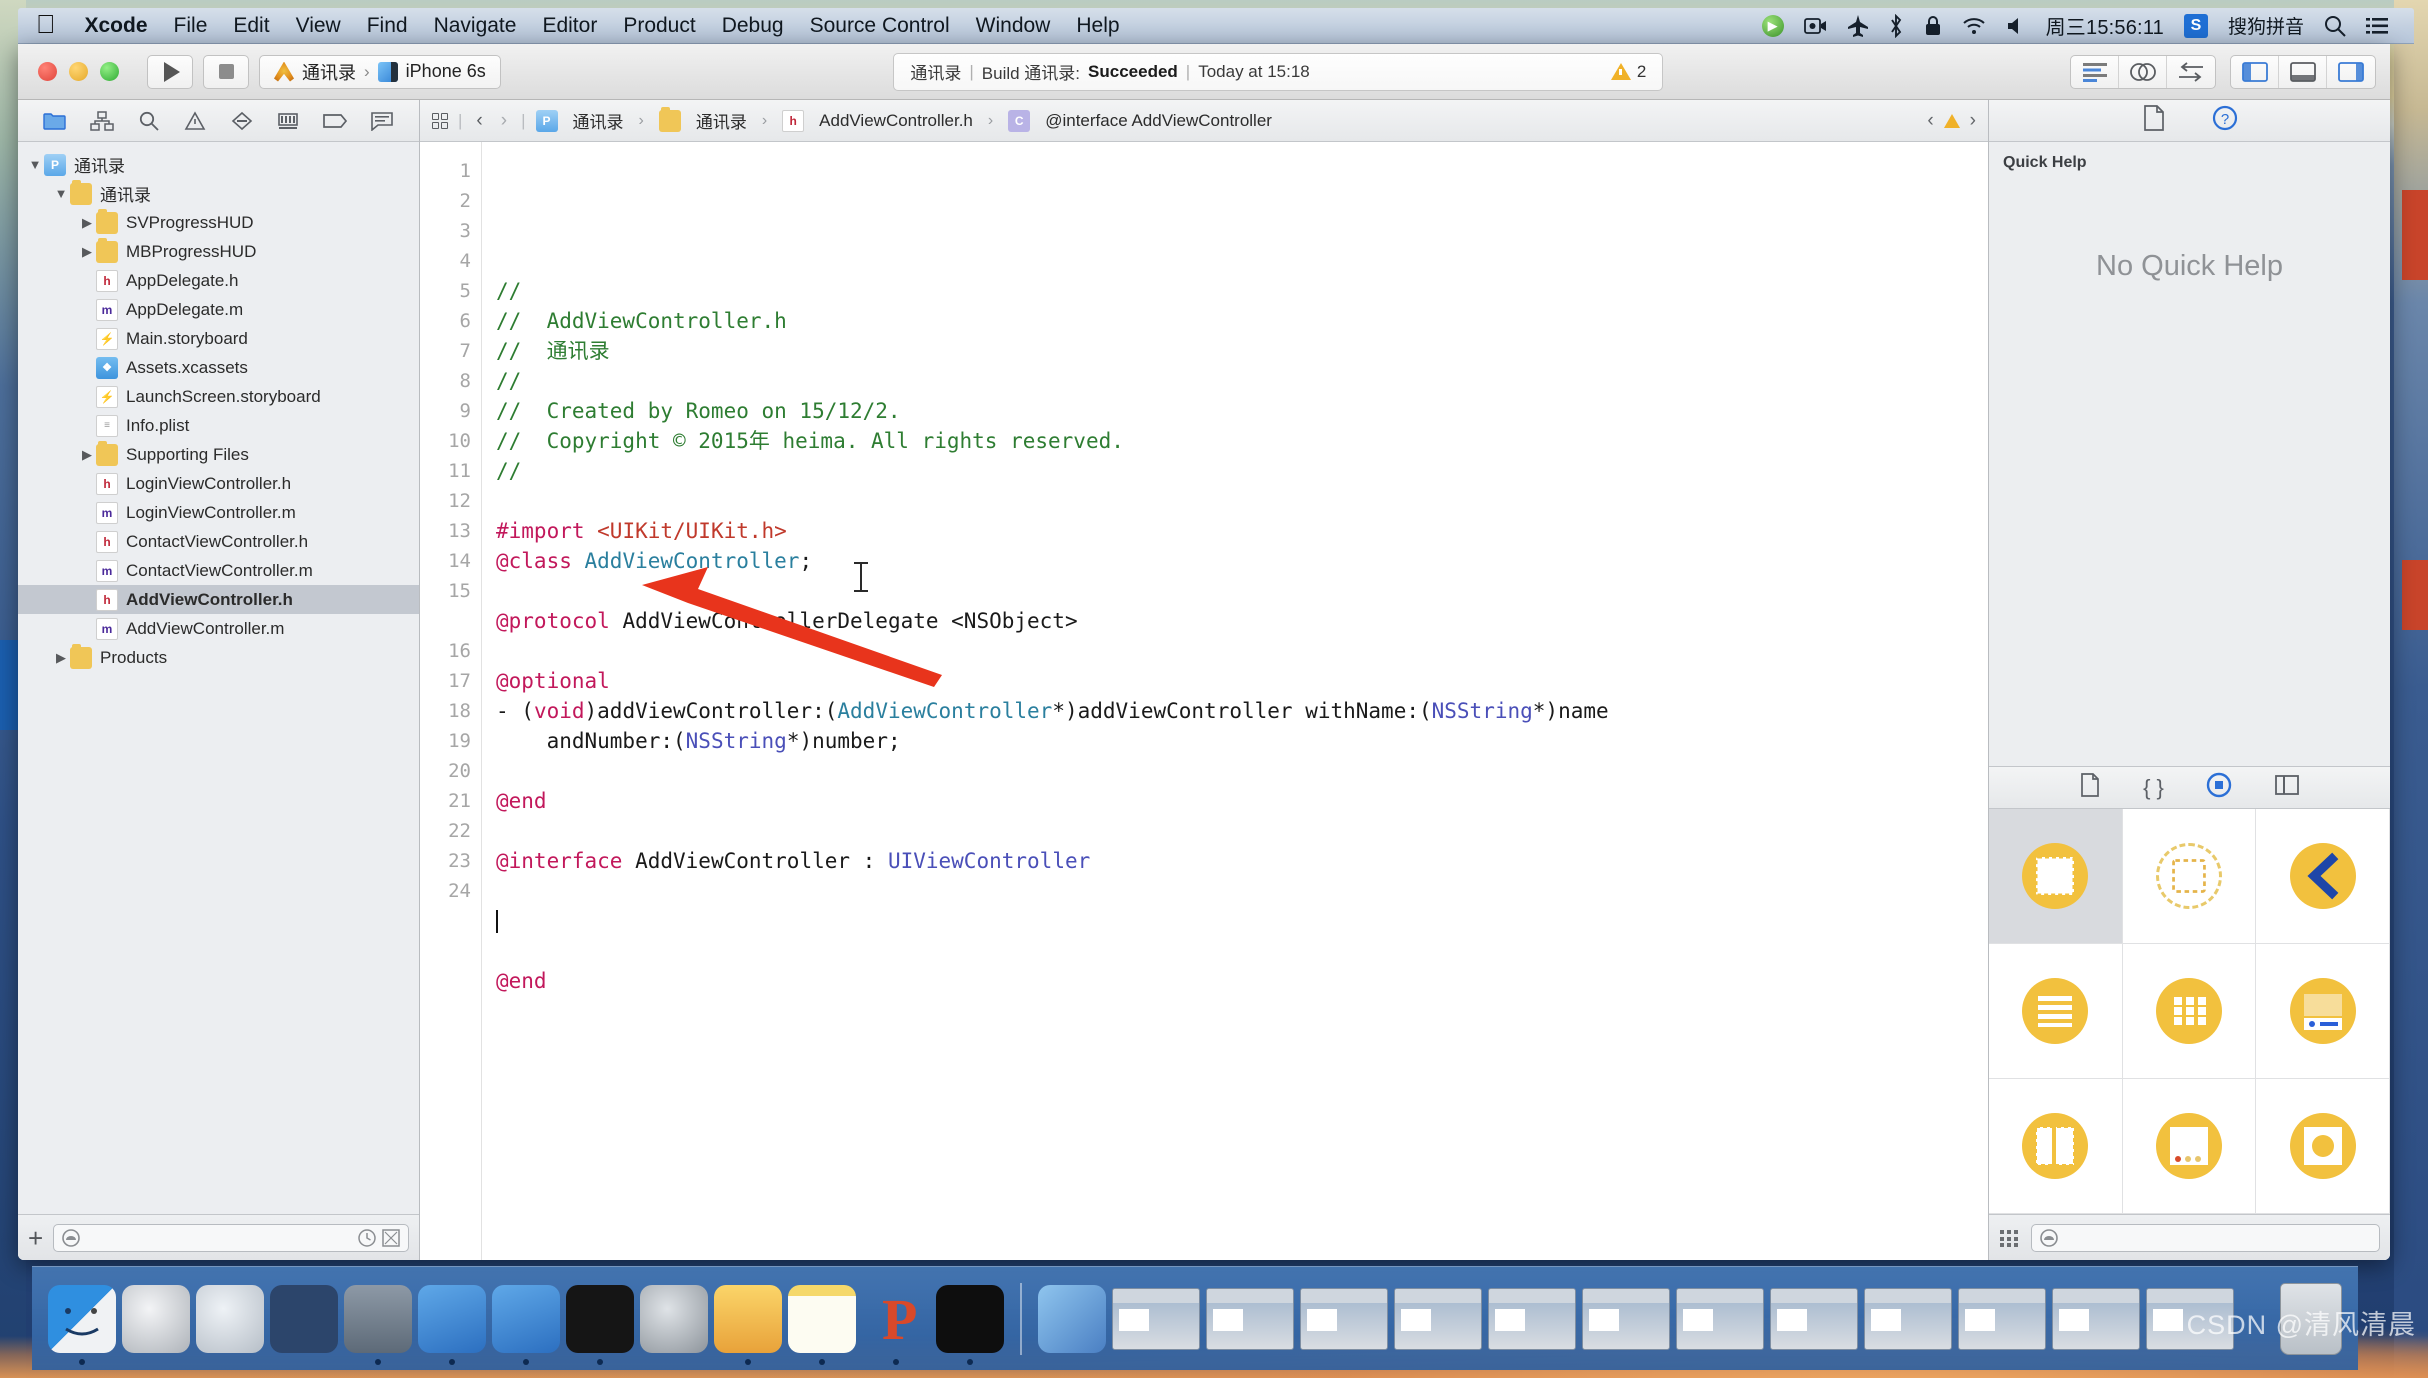  What do you see at coordinates (1072, 1318) in the screenshot?
I see `dock-icon-qq-player` at bounding box center [1072, 1318].